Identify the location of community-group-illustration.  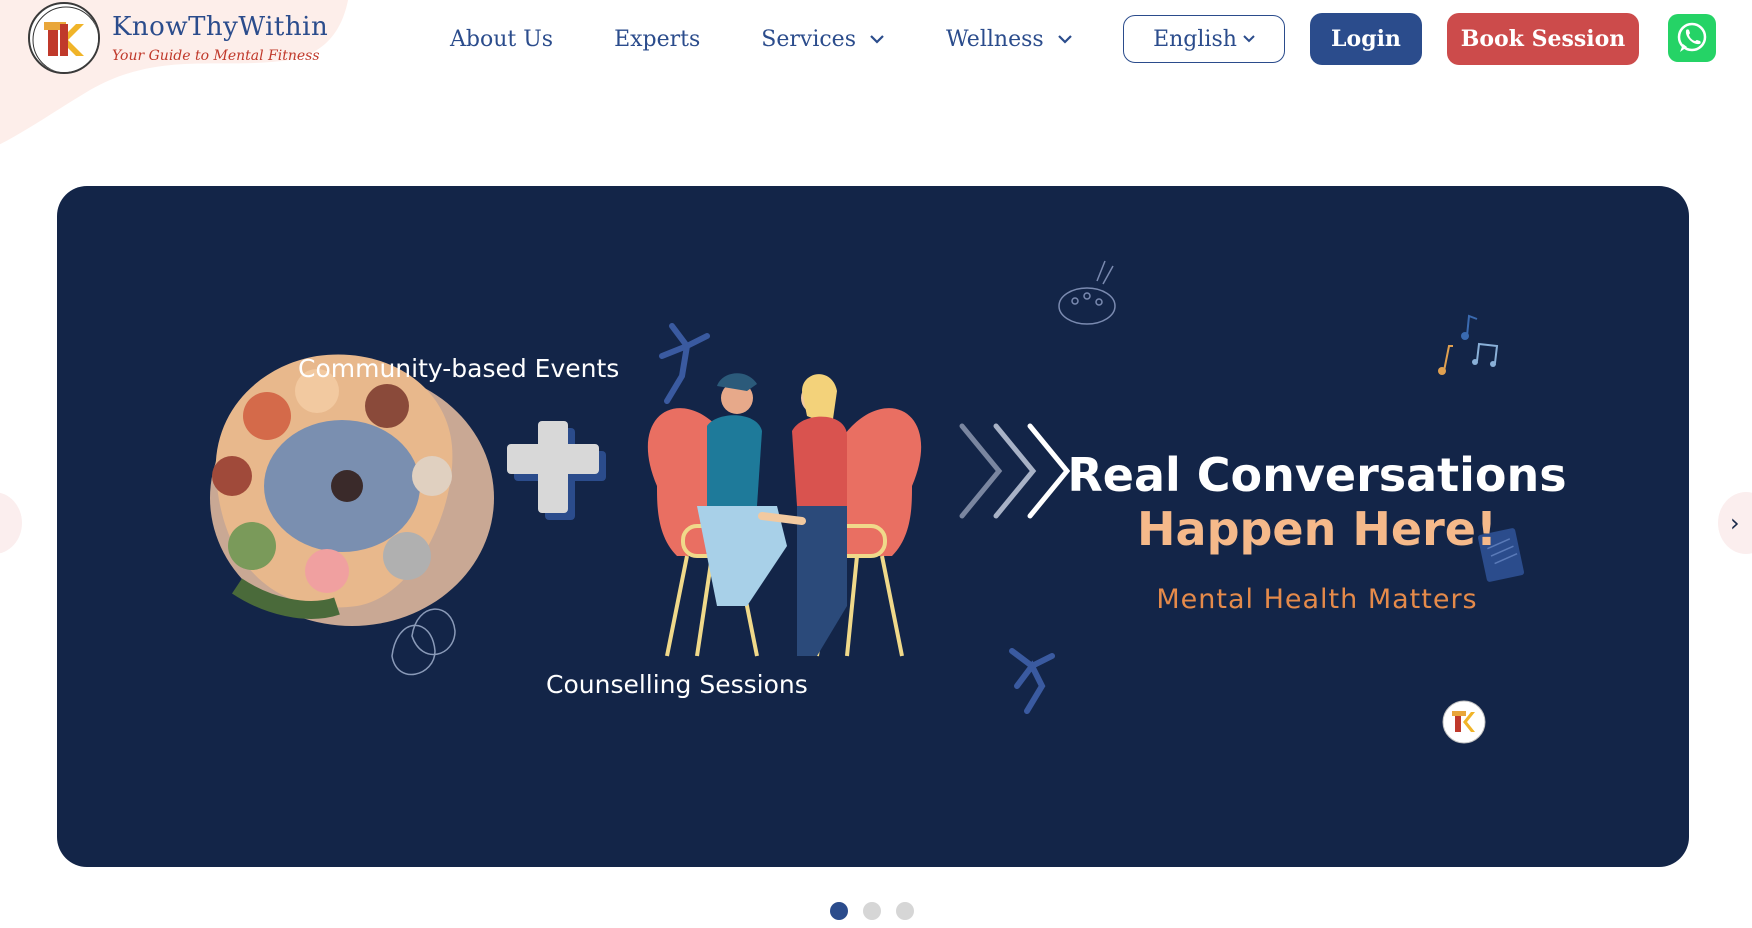
(352, 490).